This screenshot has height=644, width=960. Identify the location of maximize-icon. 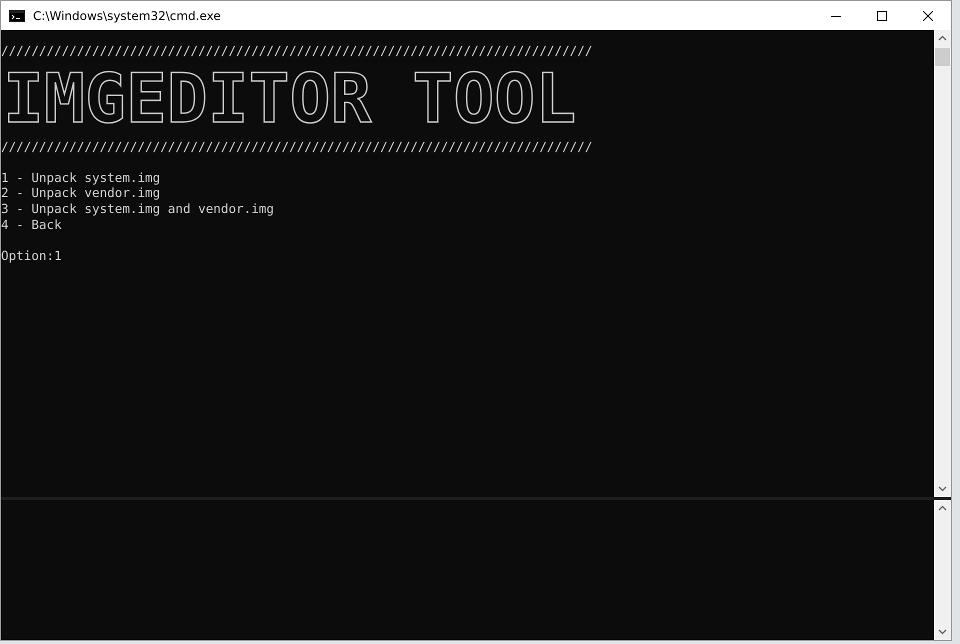
(882, 15).